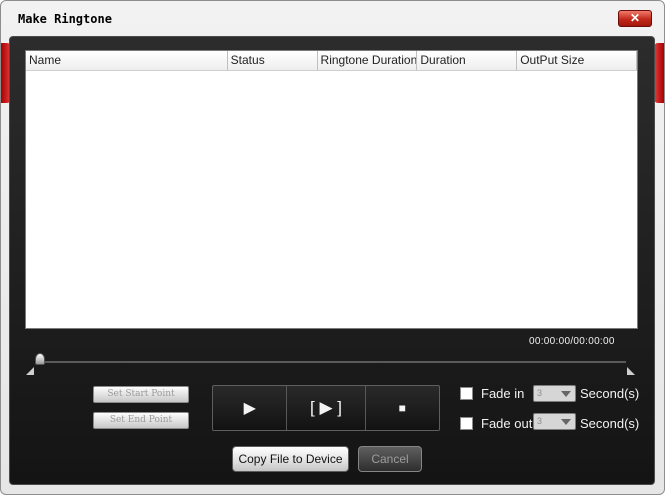 Image resolution: width=665 pixels, height=495 pixels. Describe the element at coordinates (273, 60) in the screenshot. I see `column-header-status: Status` at that location.